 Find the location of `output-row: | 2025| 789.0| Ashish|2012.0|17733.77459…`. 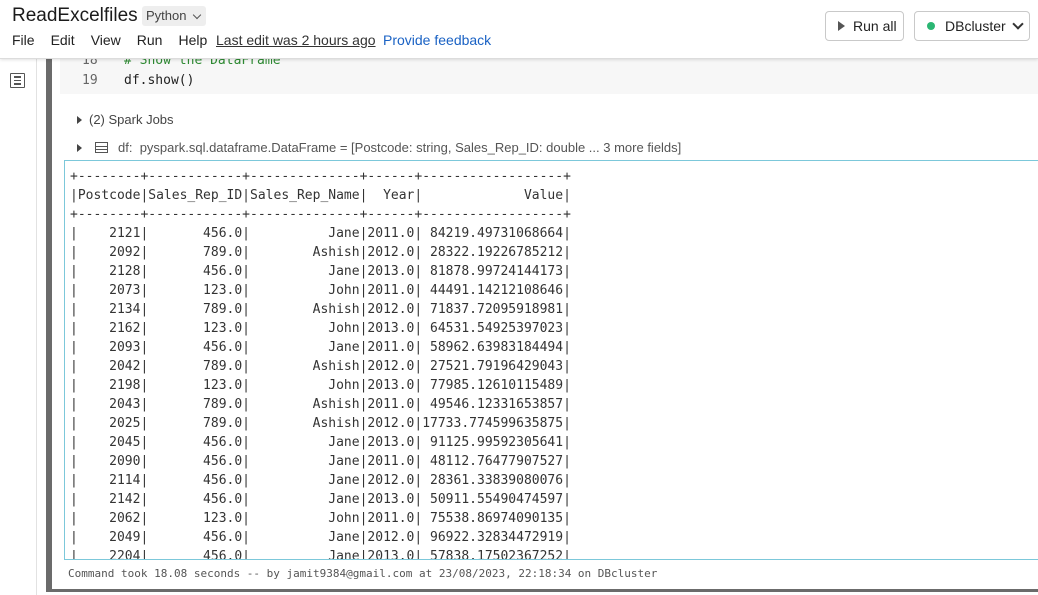

output-row: | 2025| 789.0| Ashish|2012.0|17733.77459… is located at coordinates (320, 423).